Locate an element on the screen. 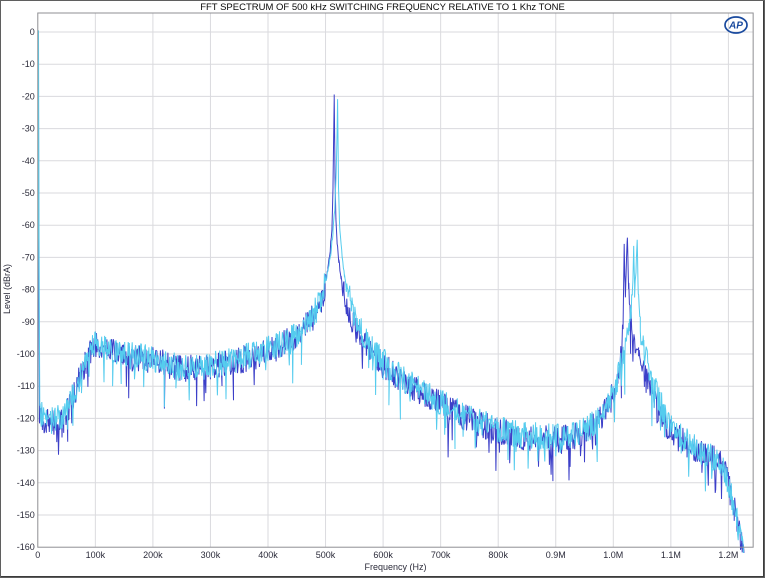 Image resolution: width=765 pixels, height=578 pixels. y-tick-label: -160 is located at coordinates (26, 547).